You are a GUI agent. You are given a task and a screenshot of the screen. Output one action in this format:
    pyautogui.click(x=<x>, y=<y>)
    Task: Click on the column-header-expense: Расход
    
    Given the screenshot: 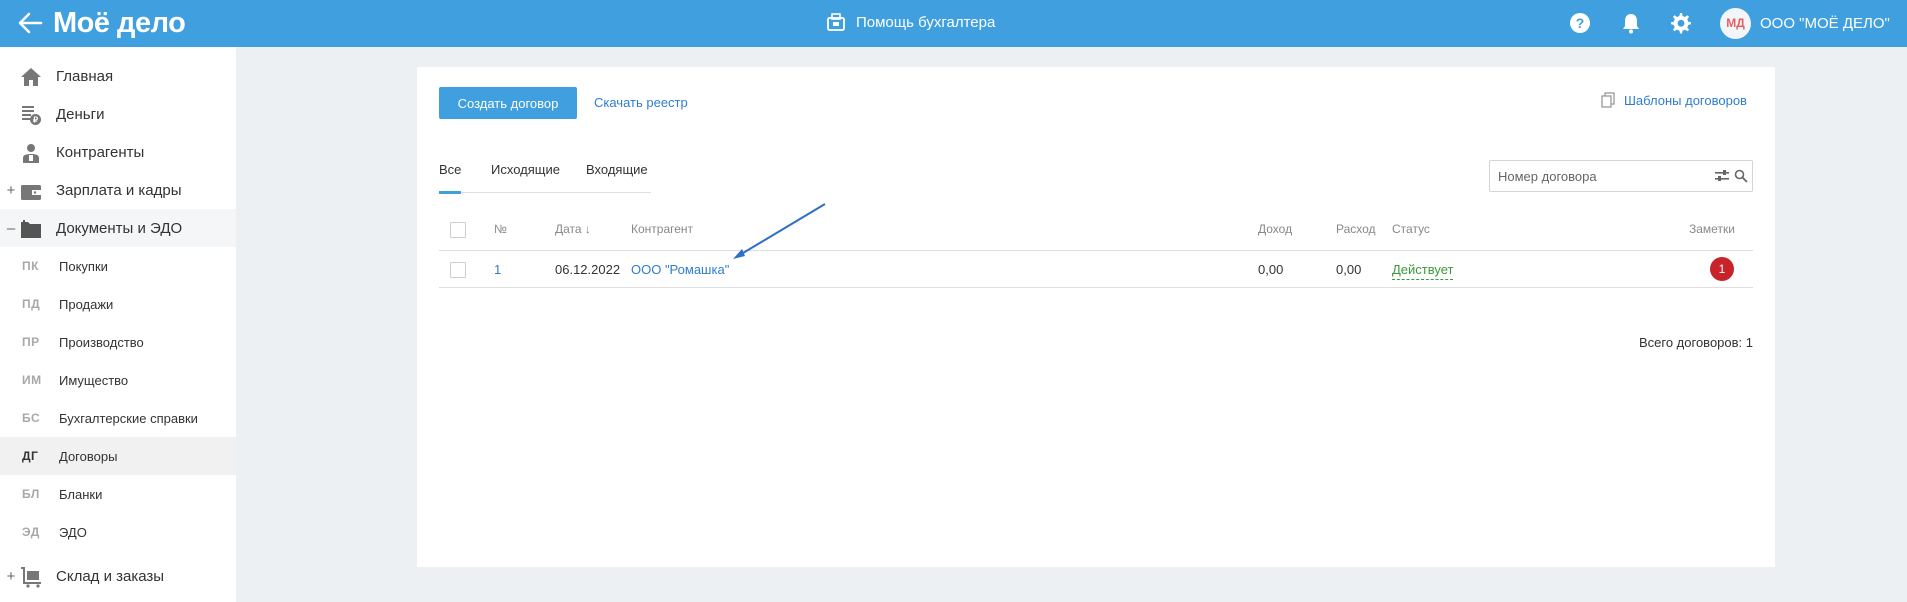 What is the action you would take?
    pyautogui.click(x=1356, y=229)
    